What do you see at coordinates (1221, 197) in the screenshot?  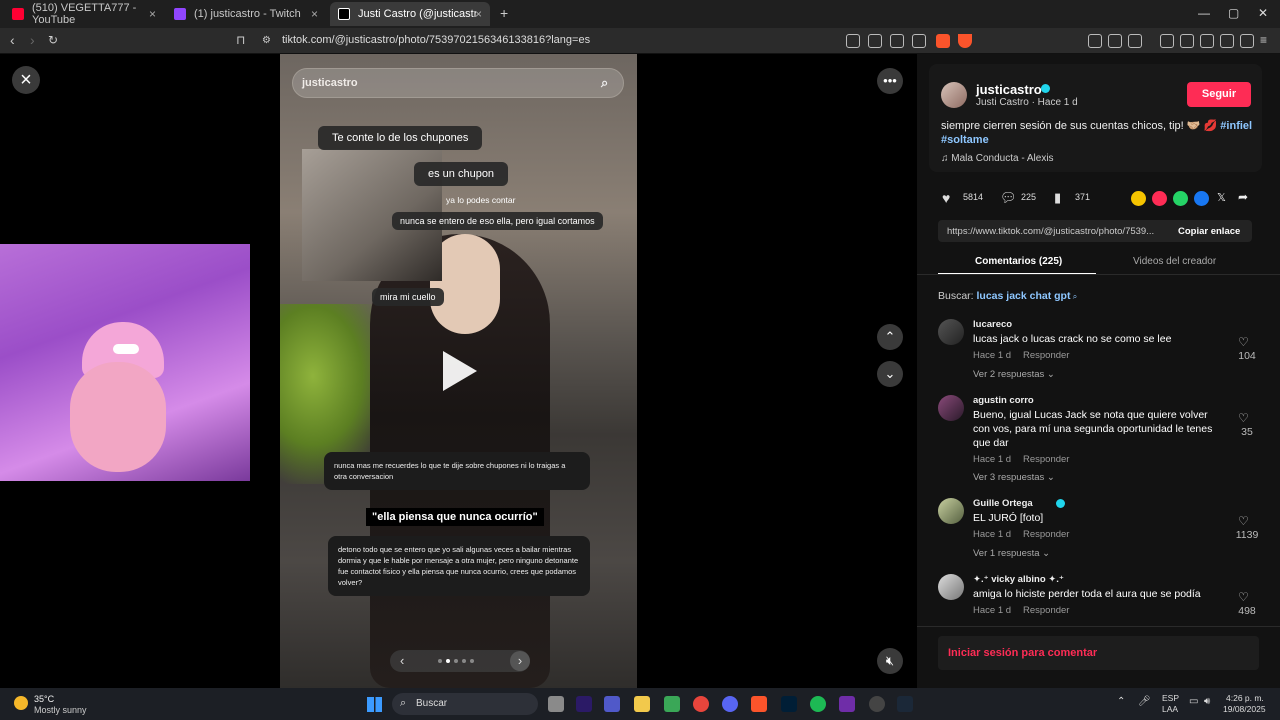 I see `x-icon: 𝕏` at bounding box center [1221, 197].